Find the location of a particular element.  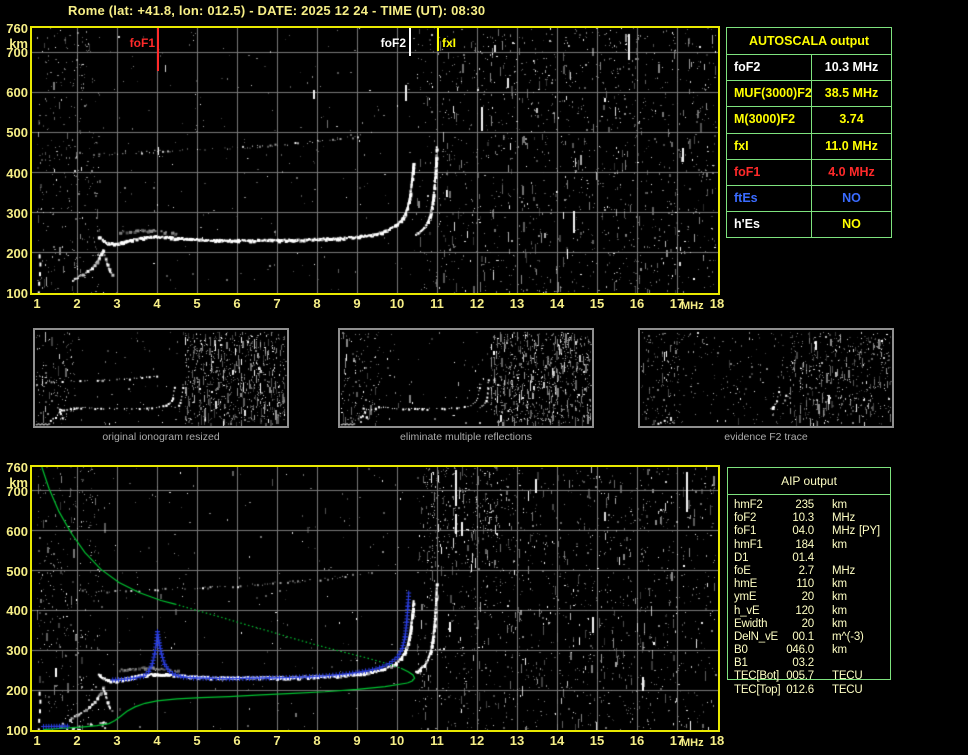

aip-row-delnve: DelN_vE 00.1 m^(-3) is located at coordinates (809, 637).